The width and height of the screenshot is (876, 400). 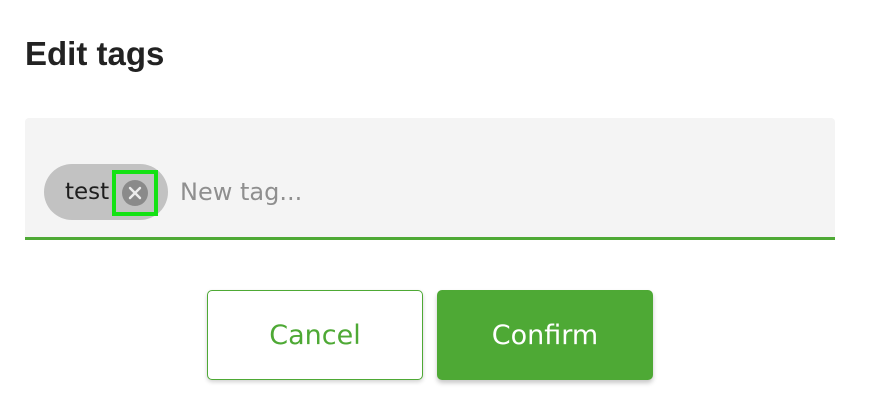 I want to click on tag-remove-button, so click(x=135, y=193).